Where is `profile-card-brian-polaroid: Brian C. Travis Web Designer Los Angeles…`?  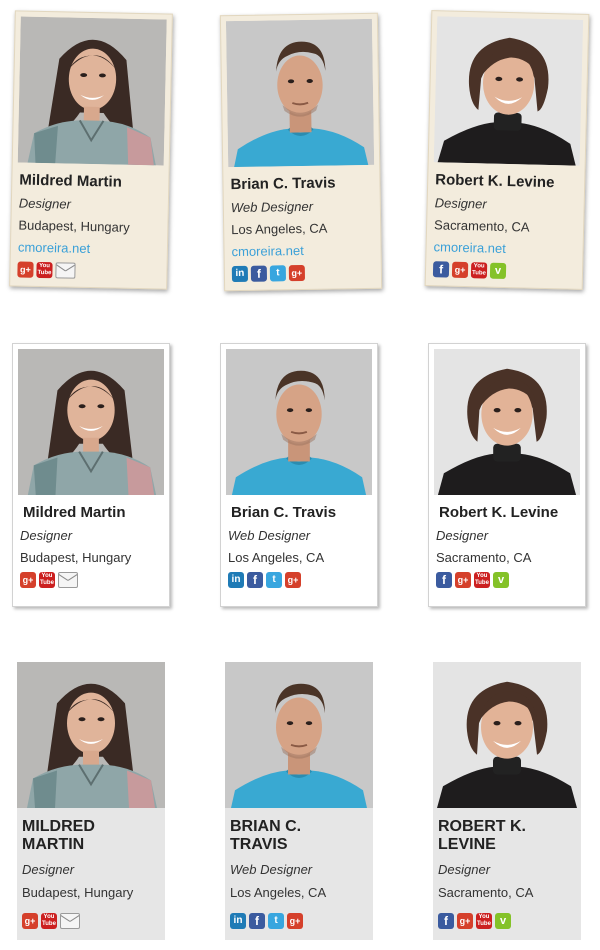
profile-card-brian-polaroid: Brian C. Travis Web Designer Los Angeles… is located at coordinates (301, 152).